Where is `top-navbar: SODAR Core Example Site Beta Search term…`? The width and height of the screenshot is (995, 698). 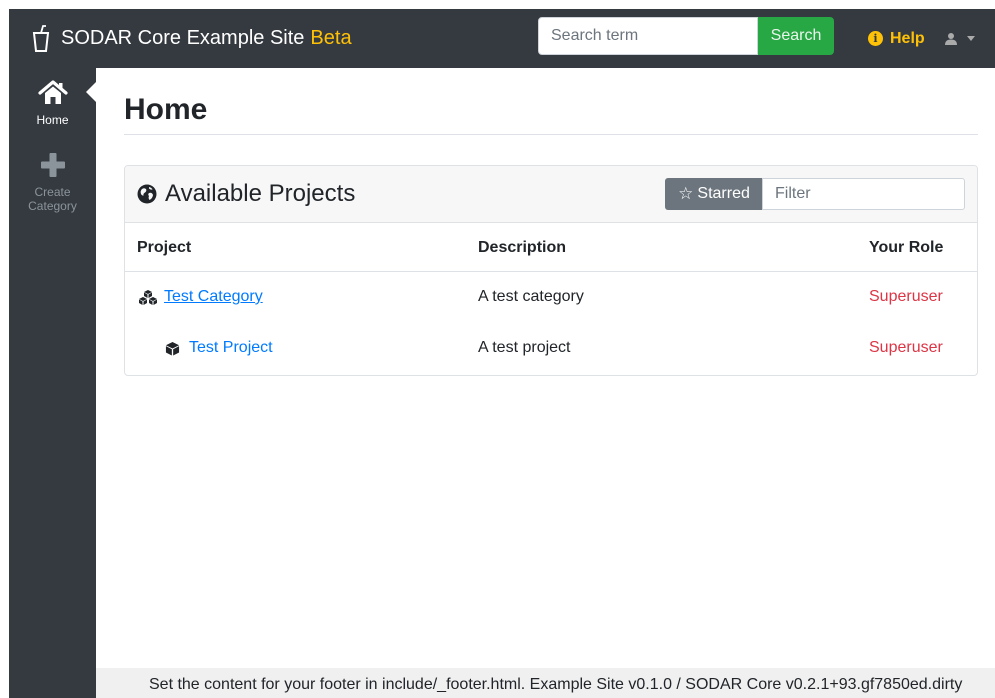
top-navbar: SODAR Core Example Site Beta Search term… is located at coordinates (502, 38).